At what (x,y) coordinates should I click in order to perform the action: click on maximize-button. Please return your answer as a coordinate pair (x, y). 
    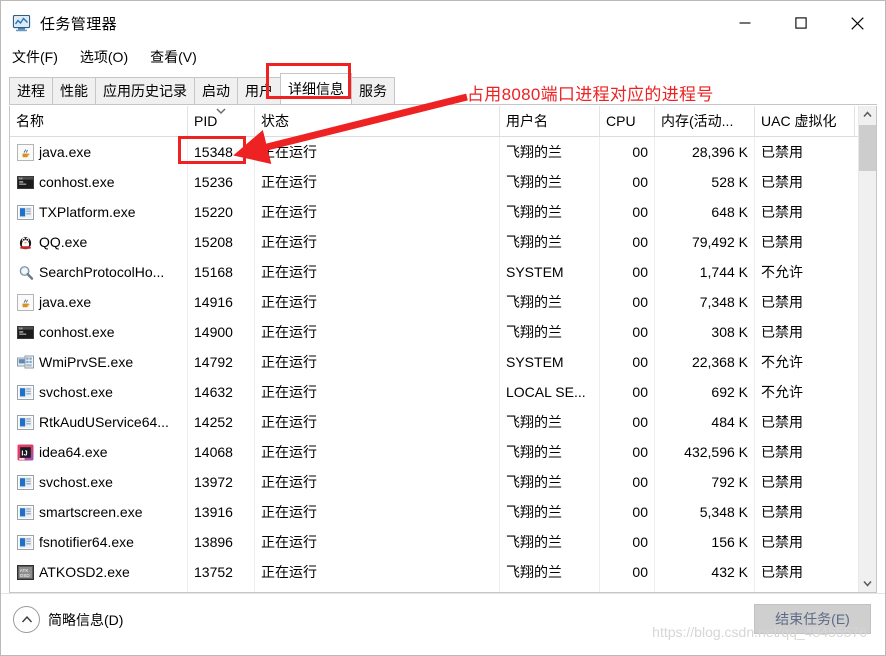
    Looking at the image, I should click on (801, 23).